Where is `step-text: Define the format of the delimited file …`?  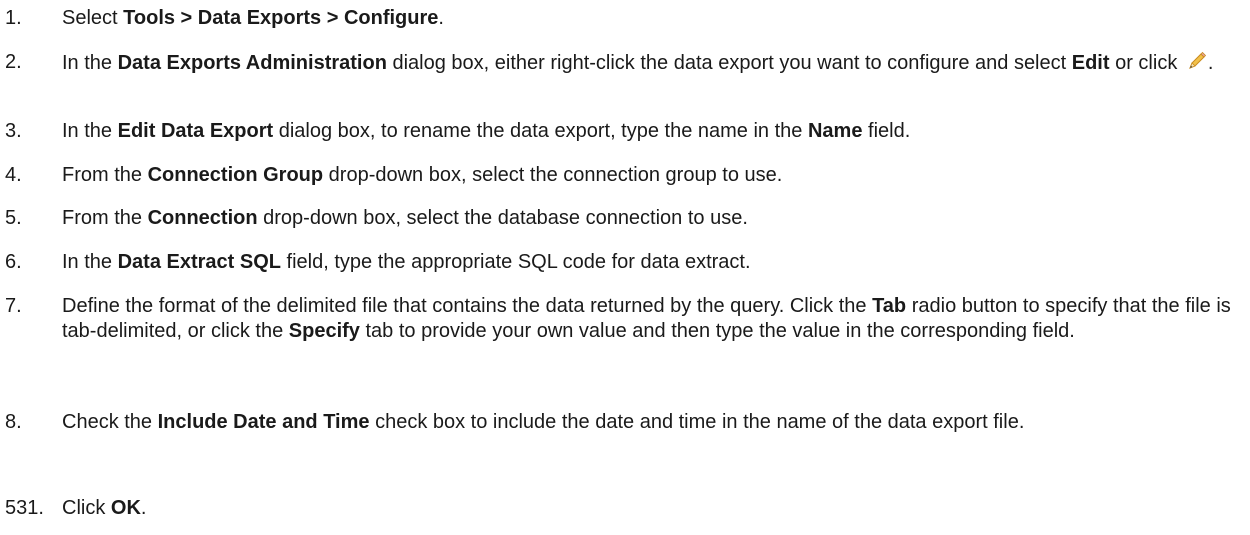
step-text: Define the format of the delimited file … is located at coordinates (647, 319).